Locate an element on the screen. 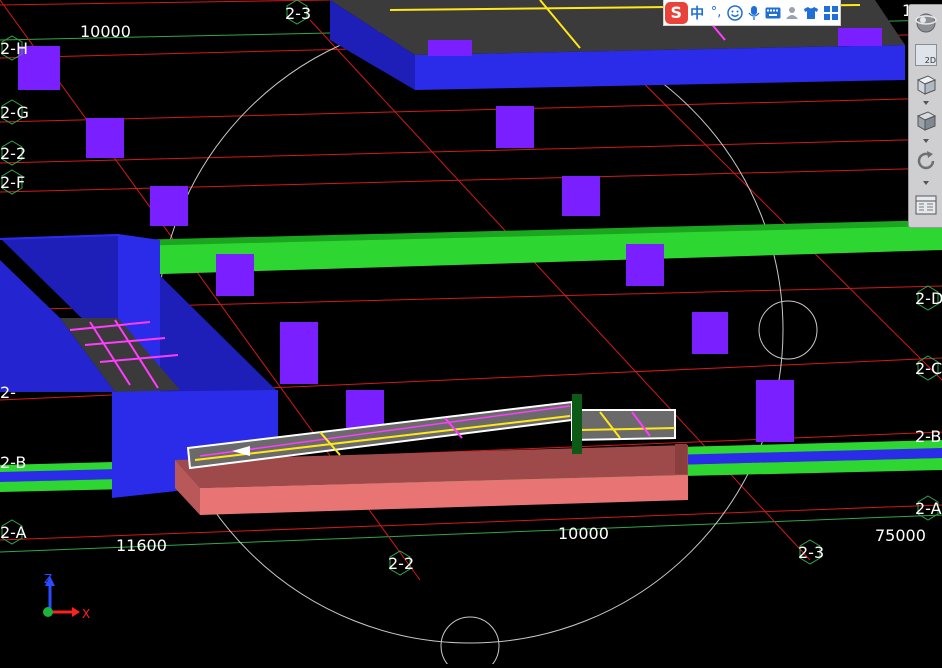  x-axis-label: X is located at coordinates (86, 614).